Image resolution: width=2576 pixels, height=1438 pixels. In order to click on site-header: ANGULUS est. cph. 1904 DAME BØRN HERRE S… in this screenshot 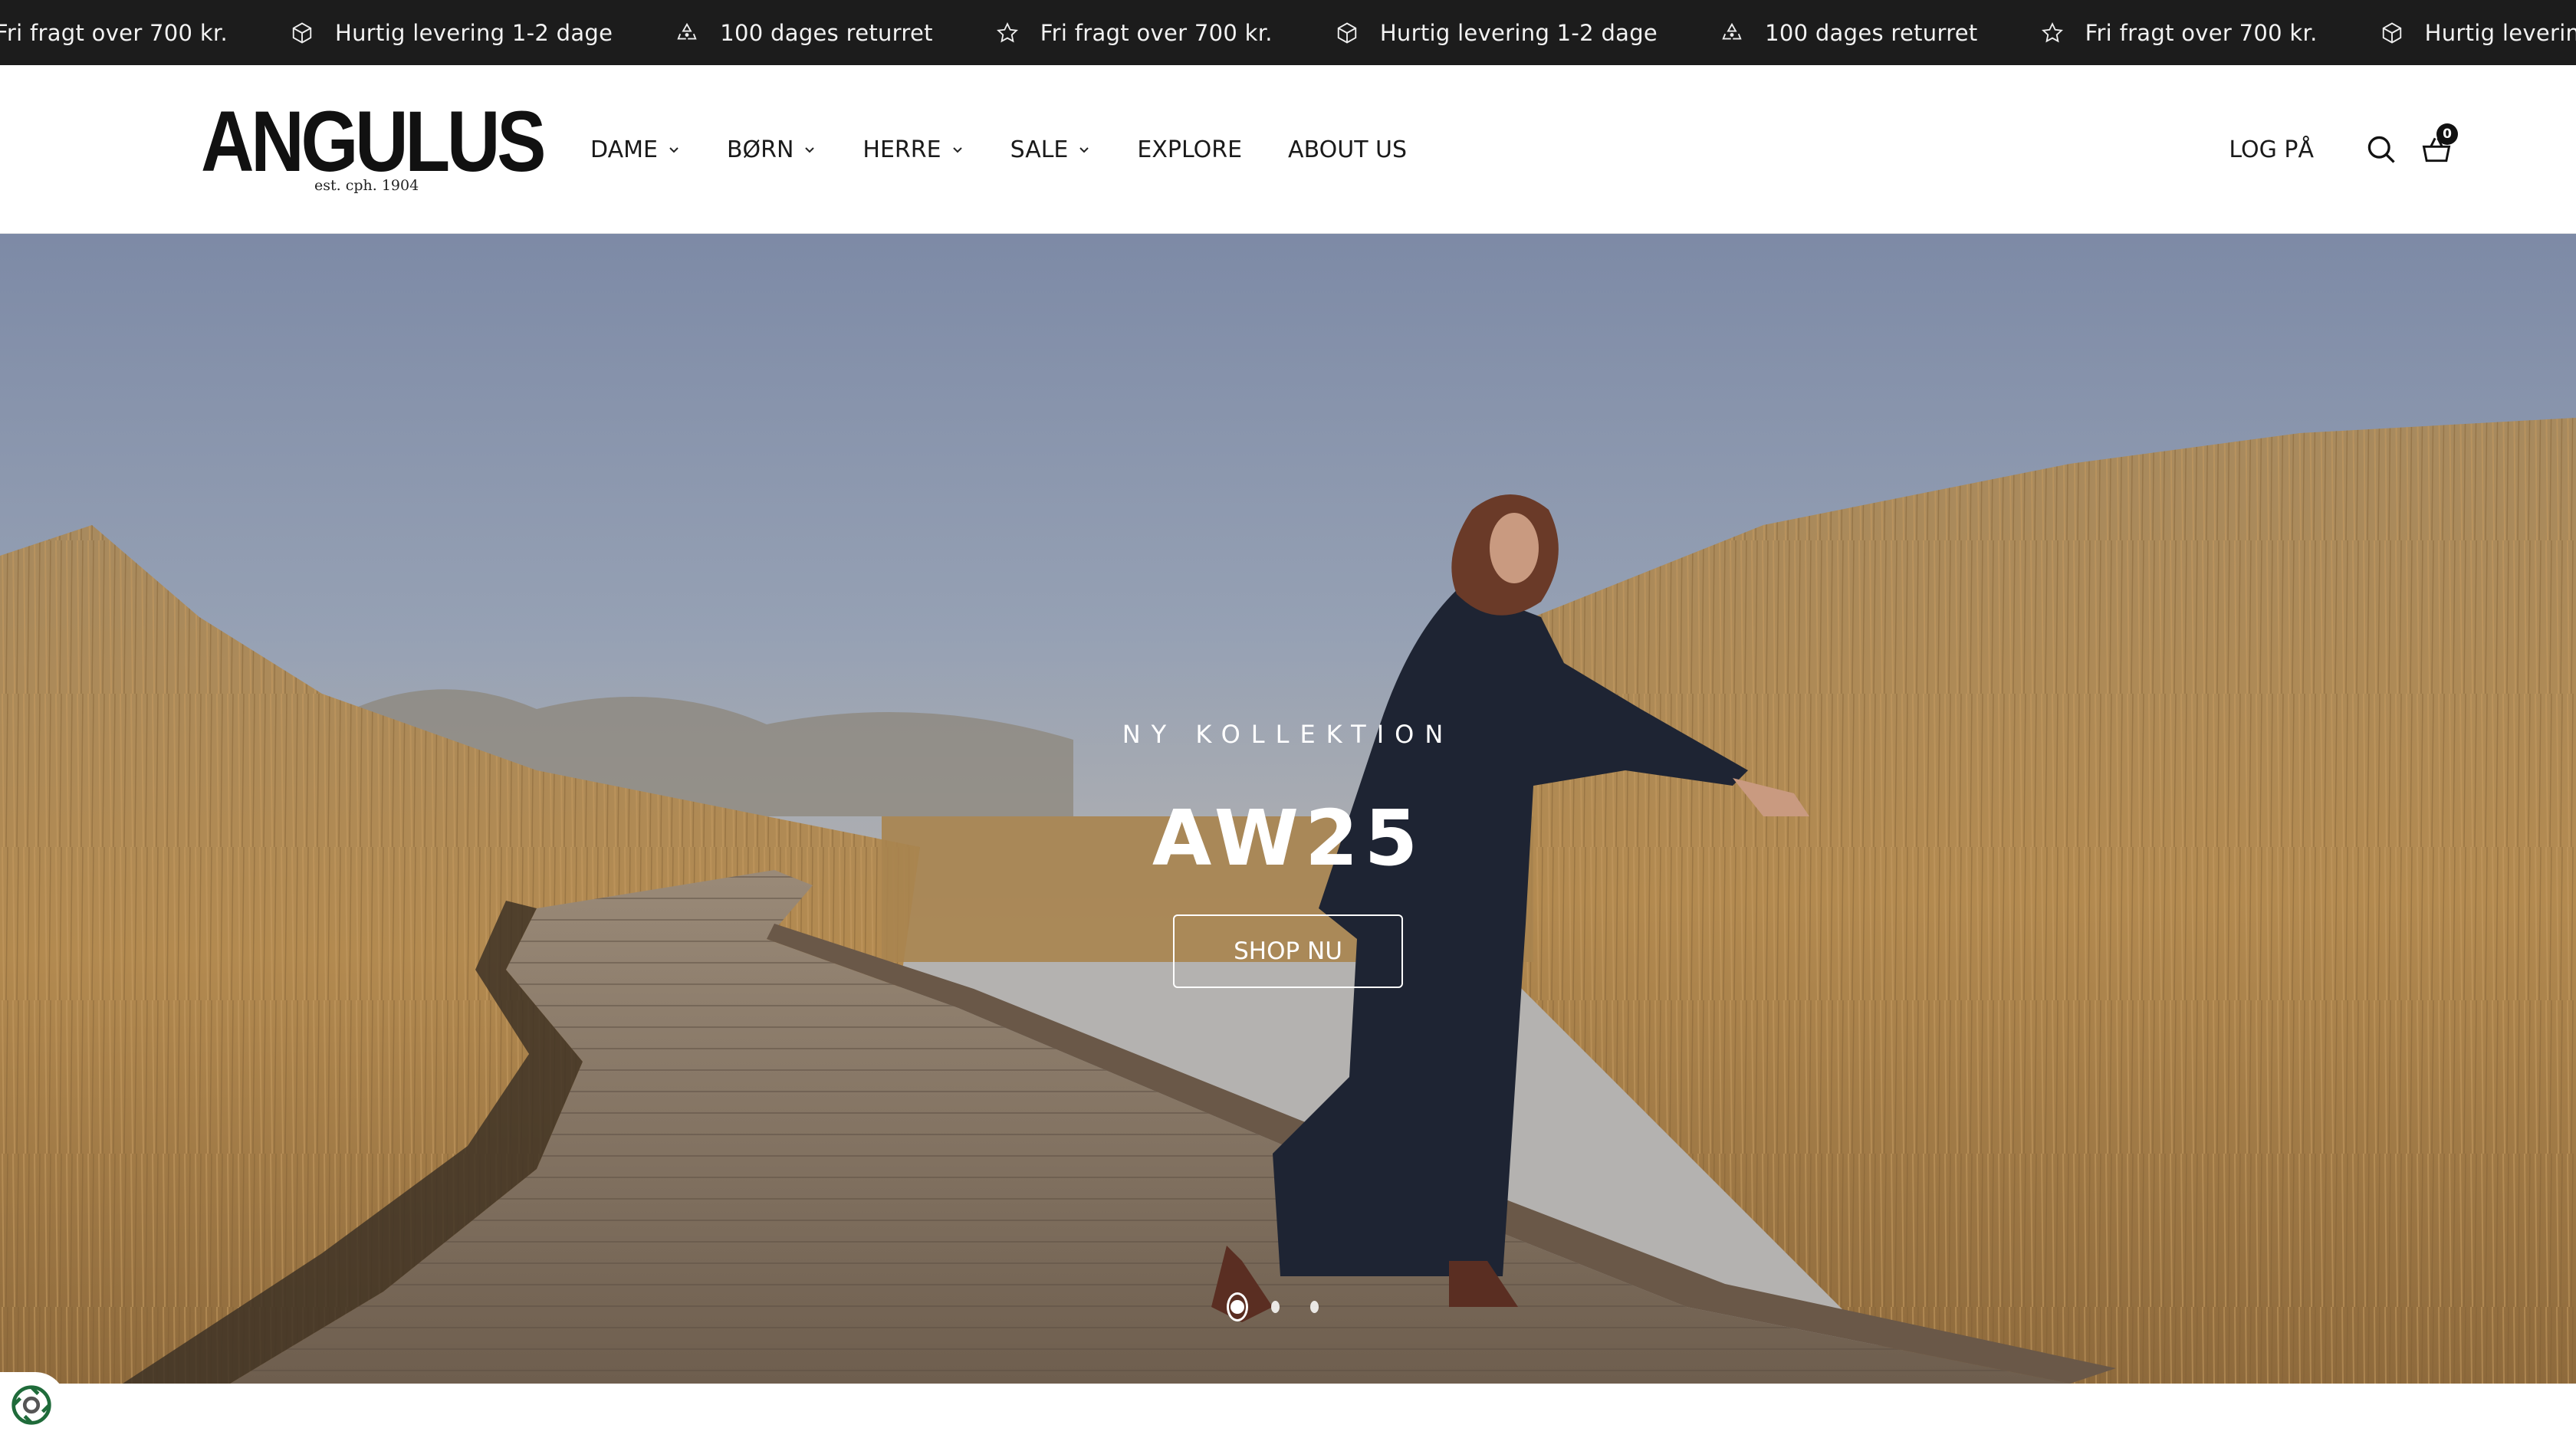, I will do `click(1288, 149)`.